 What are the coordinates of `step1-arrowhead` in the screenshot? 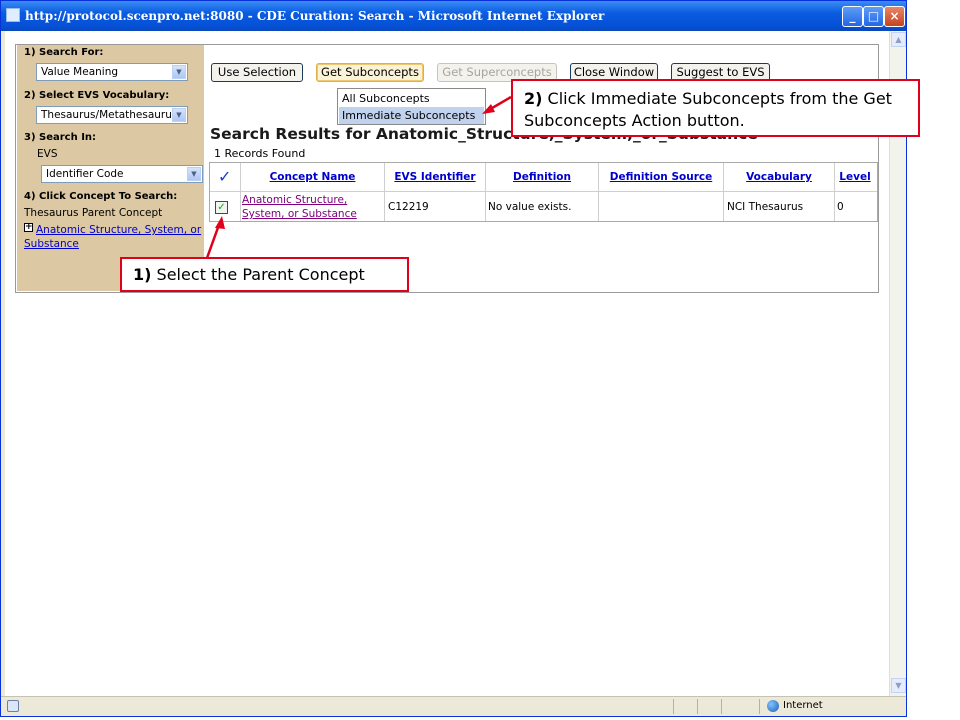 It's located at (220, 222).